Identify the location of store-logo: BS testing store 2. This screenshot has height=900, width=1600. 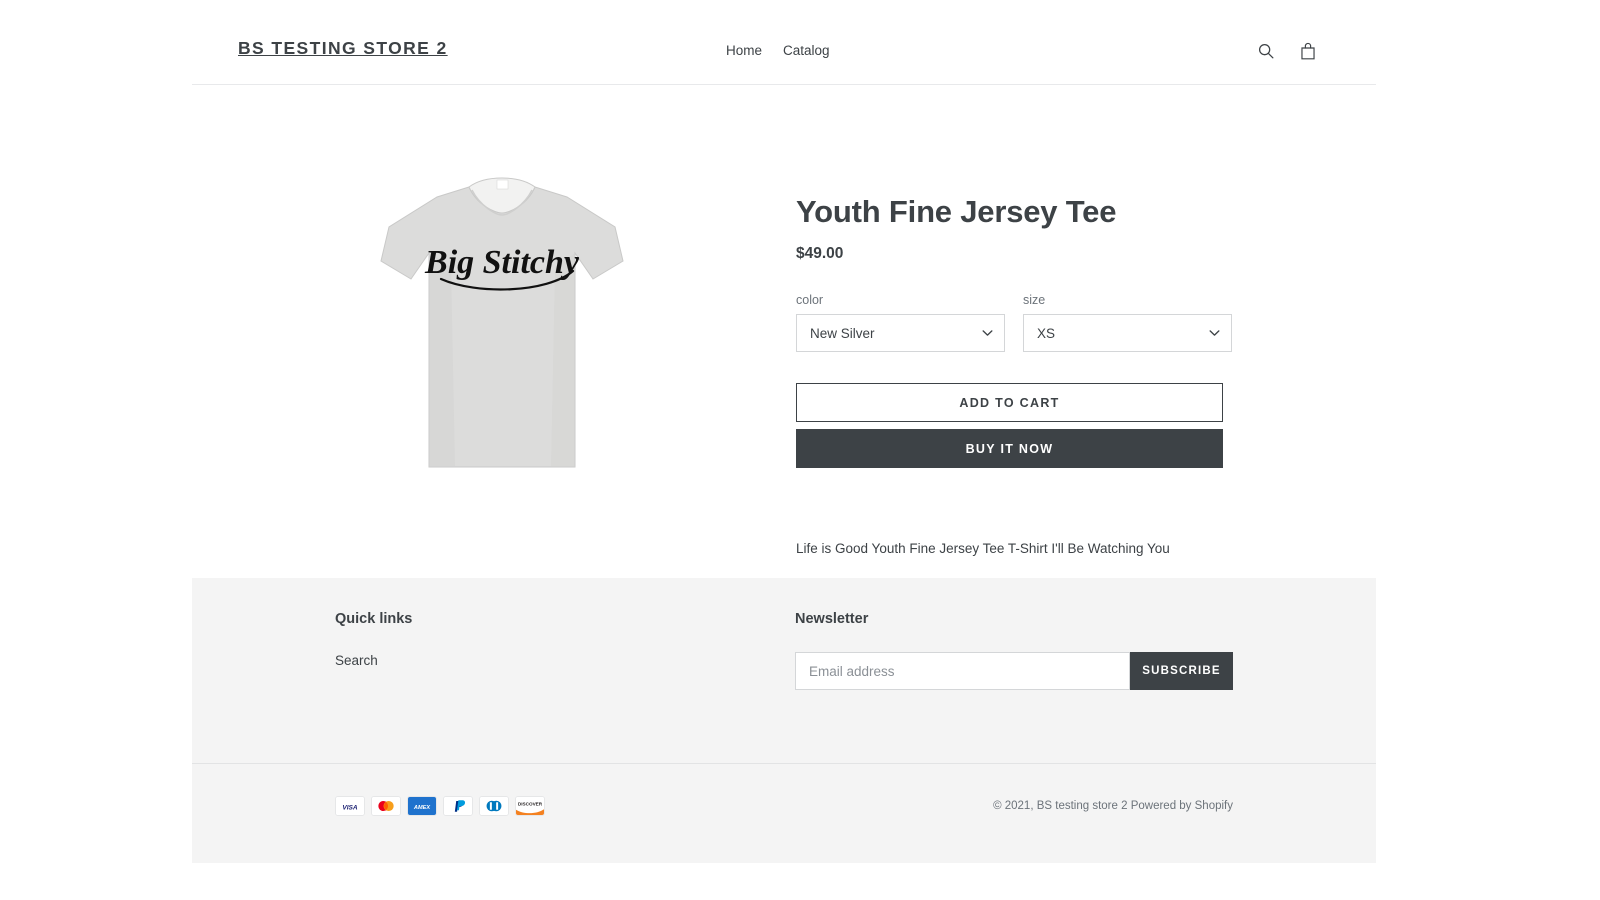
(343, 48).